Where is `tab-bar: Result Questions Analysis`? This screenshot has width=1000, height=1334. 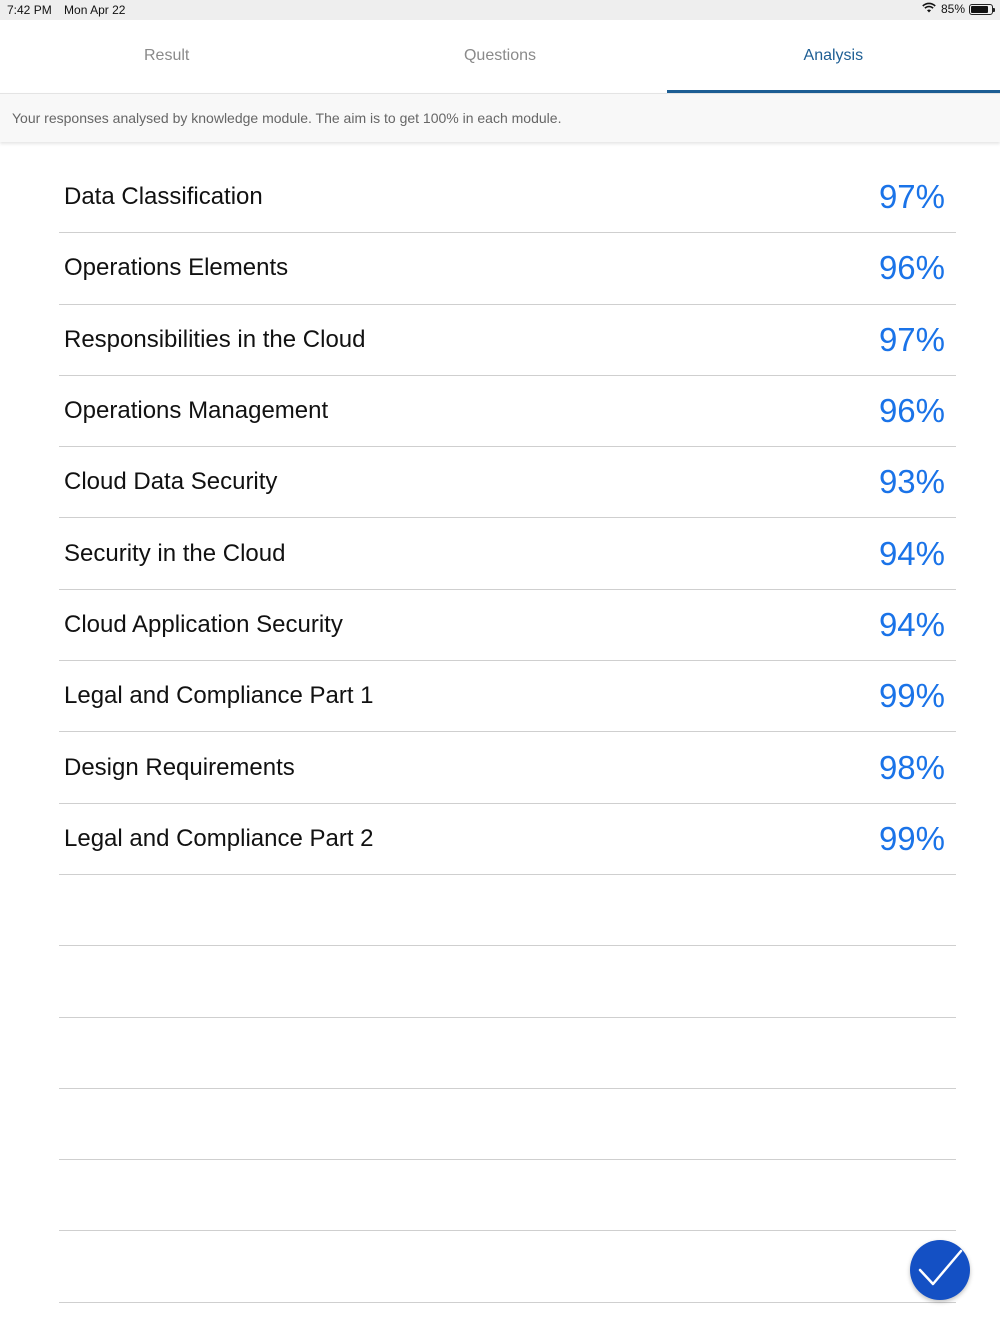 tab-bar: Result Questions Analysis is located at coordinates (500, 56).